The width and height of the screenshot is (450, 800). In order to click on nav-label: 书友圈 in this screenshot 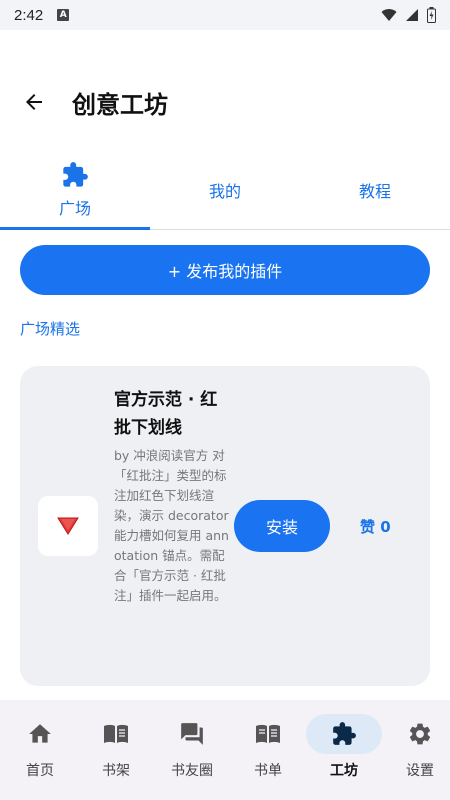, I will do `click(192, 771)`.